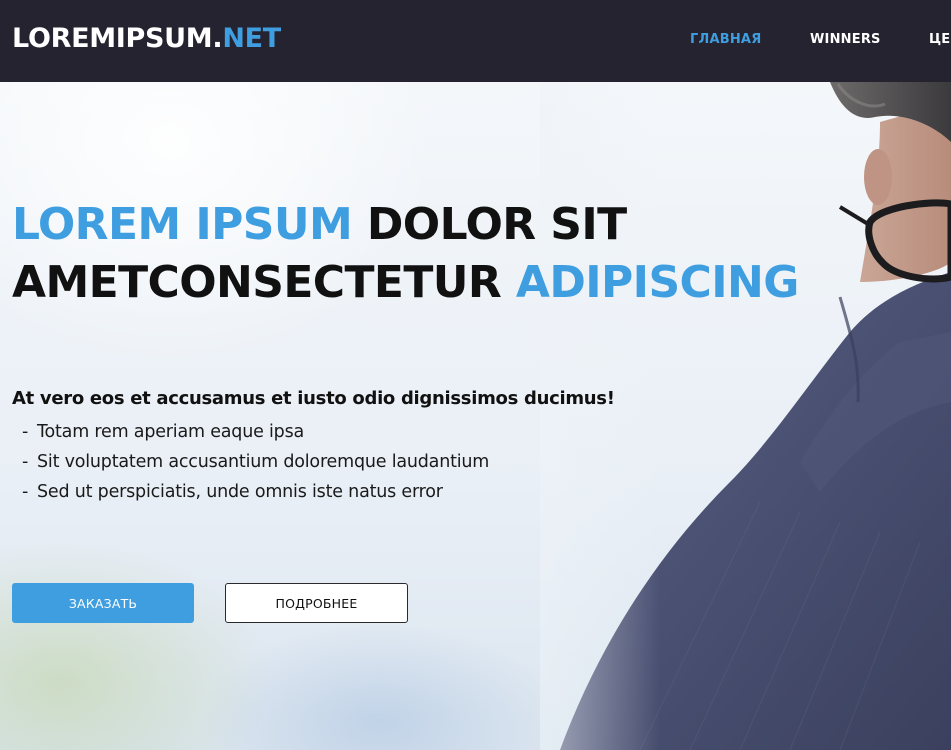 This screenshot has height=750, width=951. What do you see at coordinates (171, 432) in the screenshot?
I see `list-item-text: Totam rem aperiam eaque ipsa` at bounding box center [171, 432].